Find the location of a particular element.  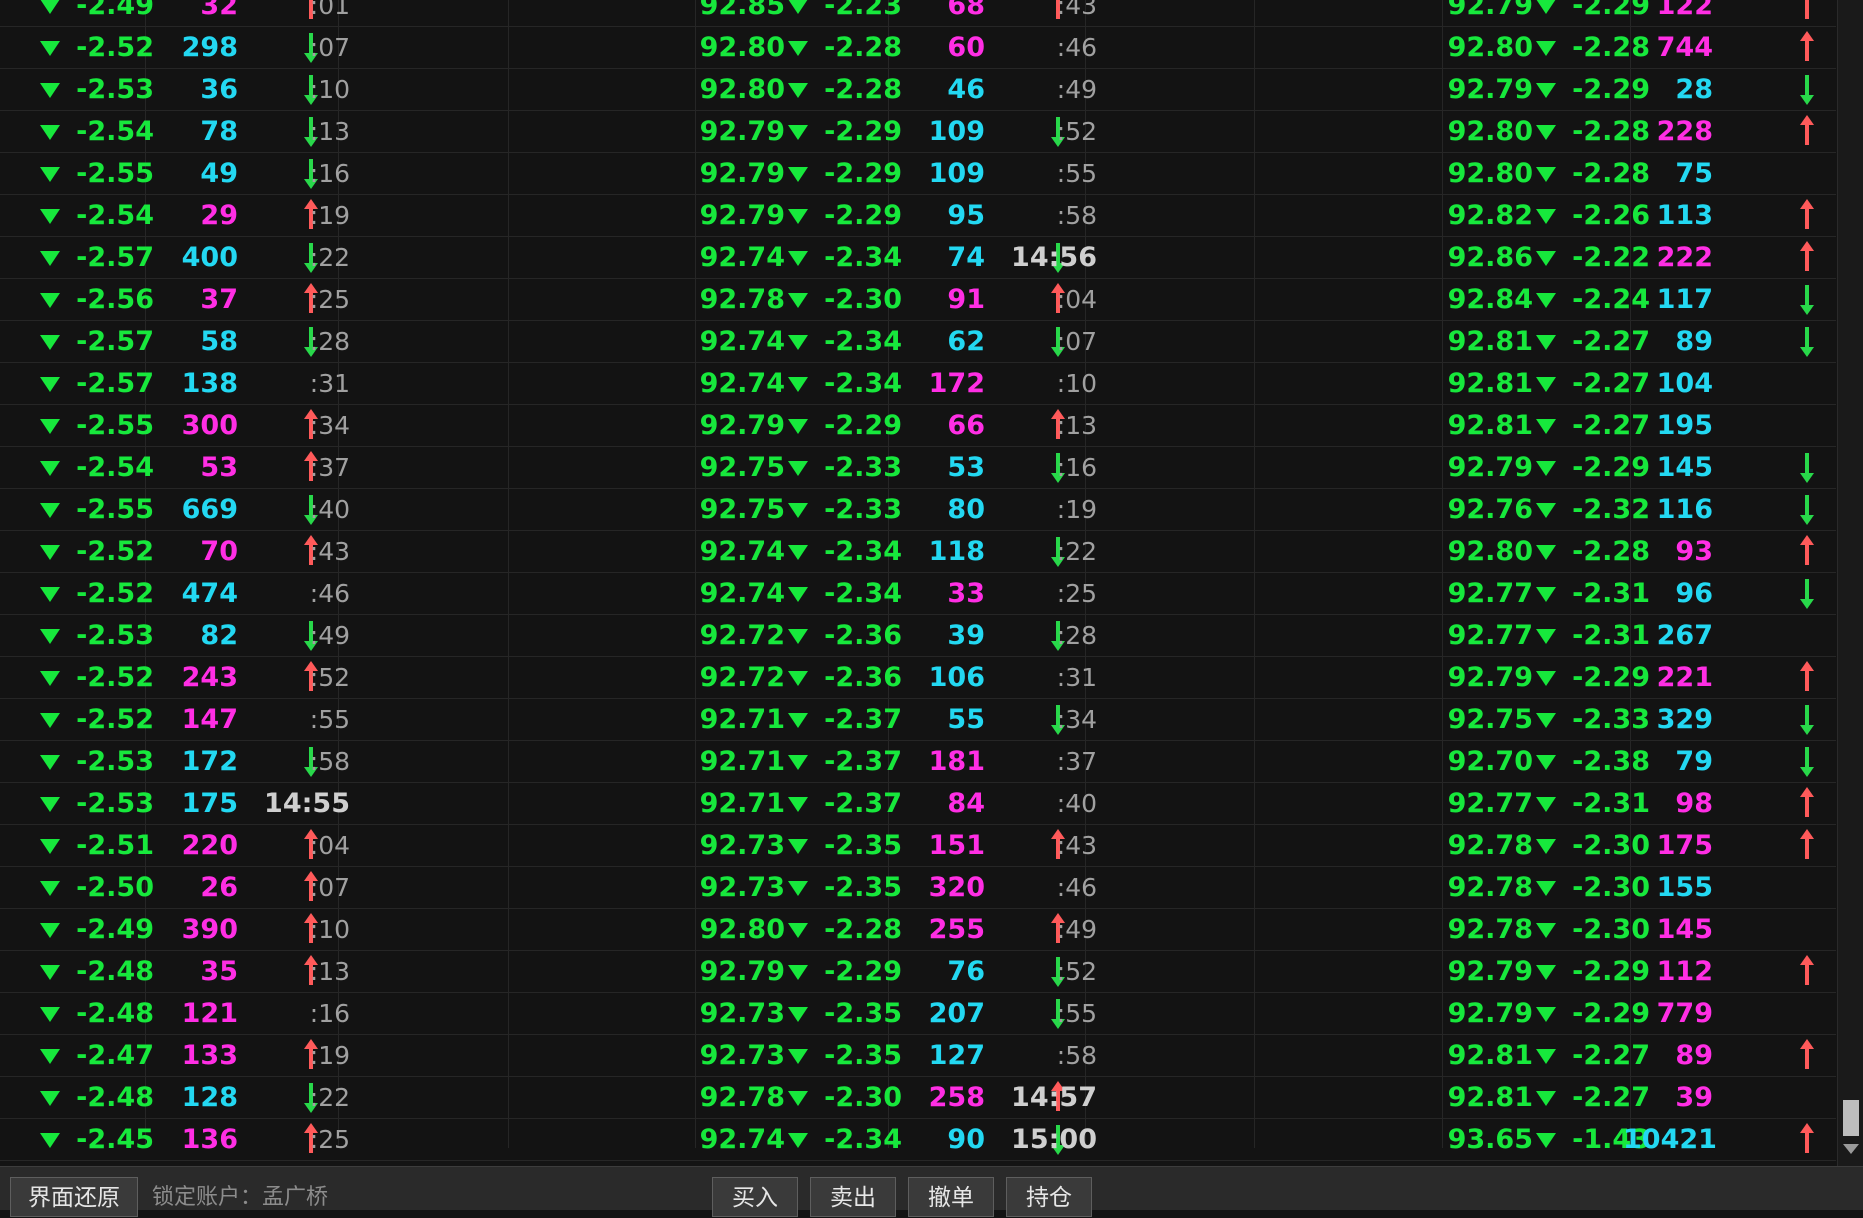

table-row: -2.52 243:52 92.72 -2.36 106:31 92.79 -2.29 221 is located at coordinates (918, 678).